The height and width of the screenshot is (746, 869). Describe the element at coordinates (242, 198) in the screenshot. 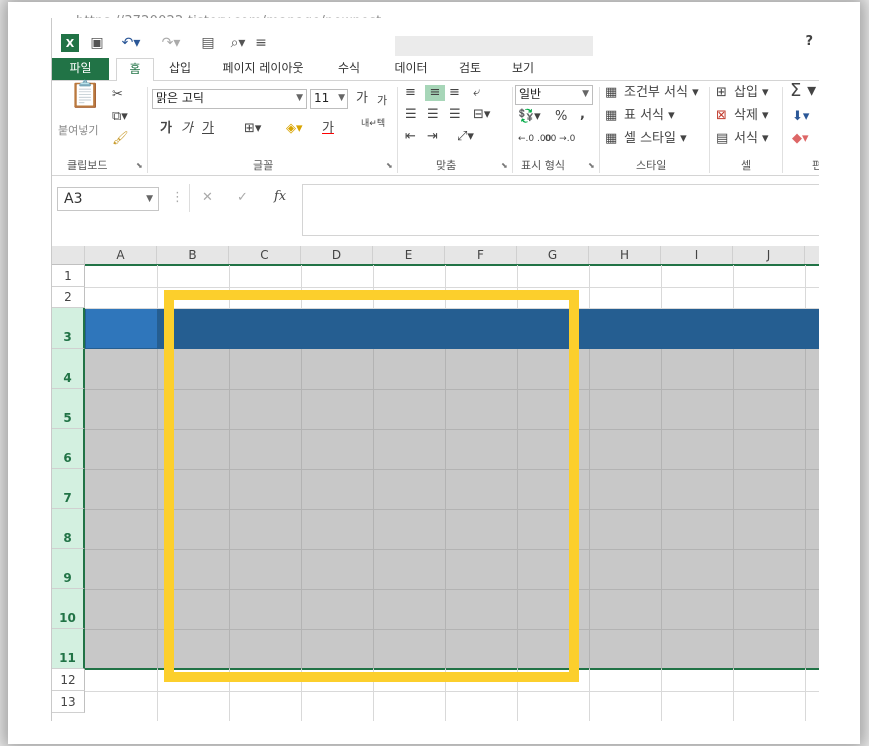

I see `enter-icon: ✓` at that location.